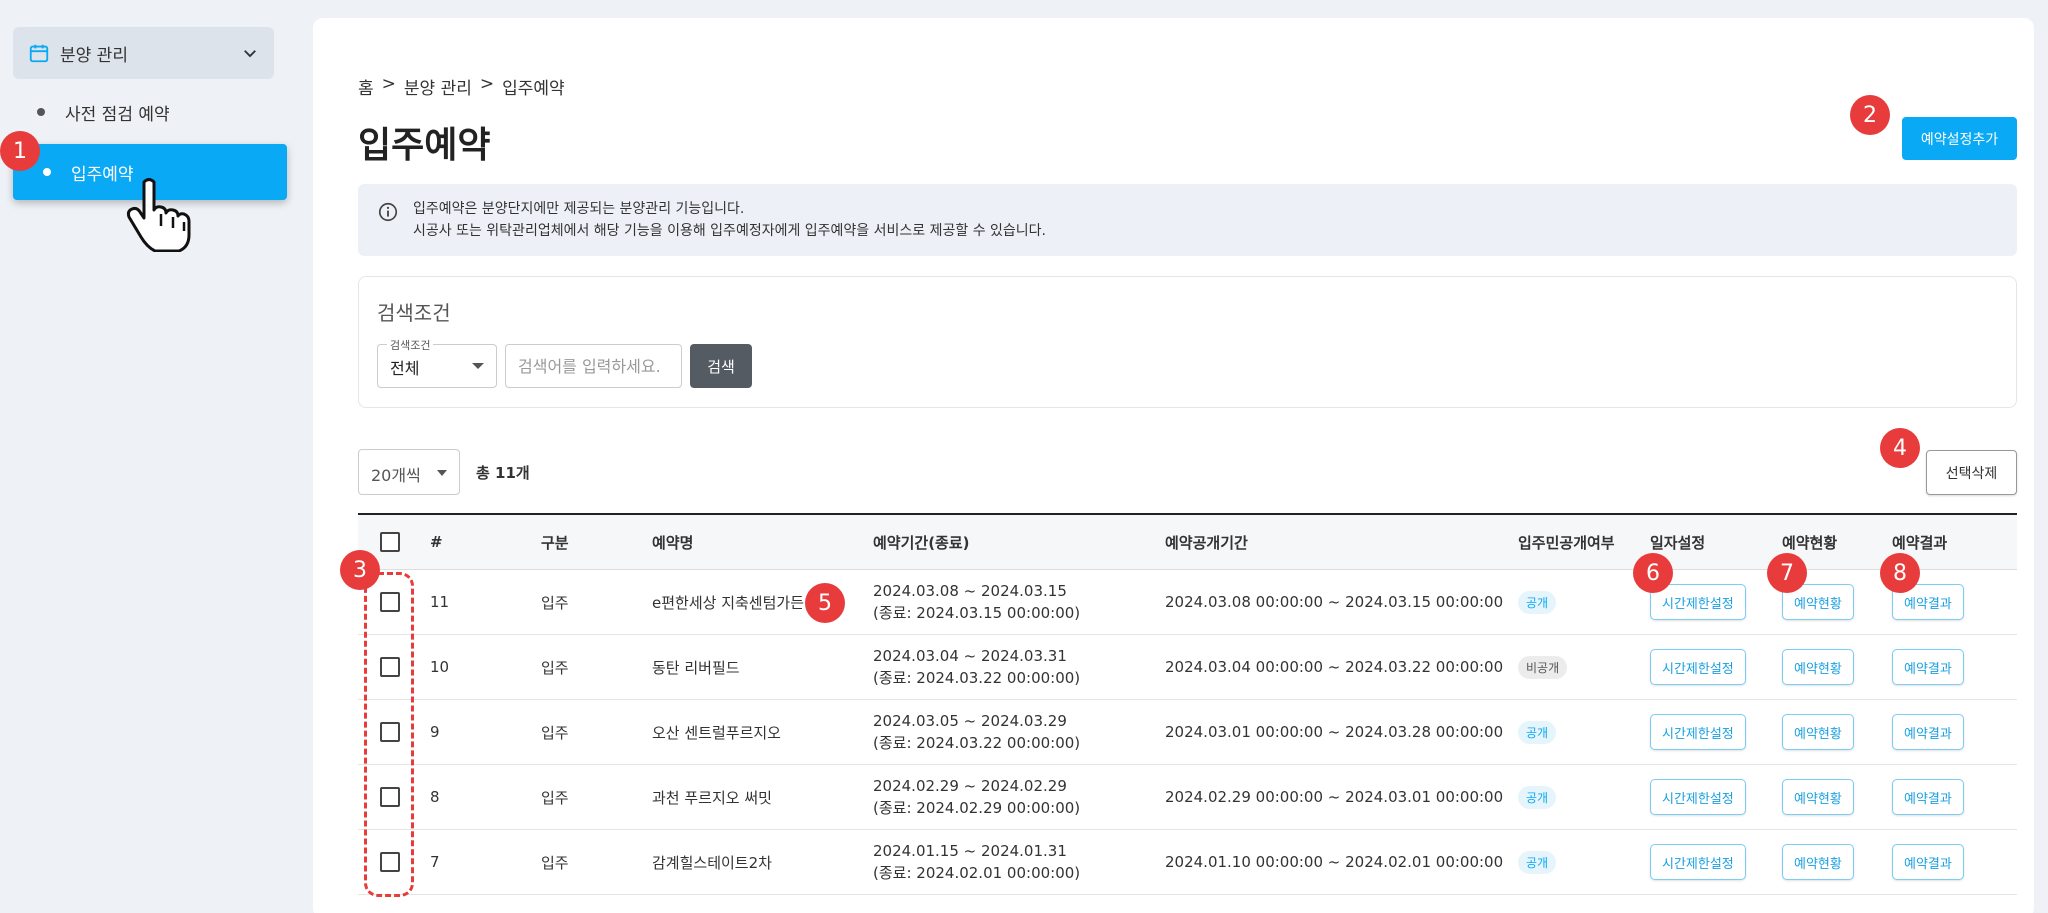 The width and height of the screenshot is (2048, 913). Describe the element at coordinates (970, 851) in the screenshot. I see `row-period-range: 2024.01.15 ~ 2024.01.31` at that location.